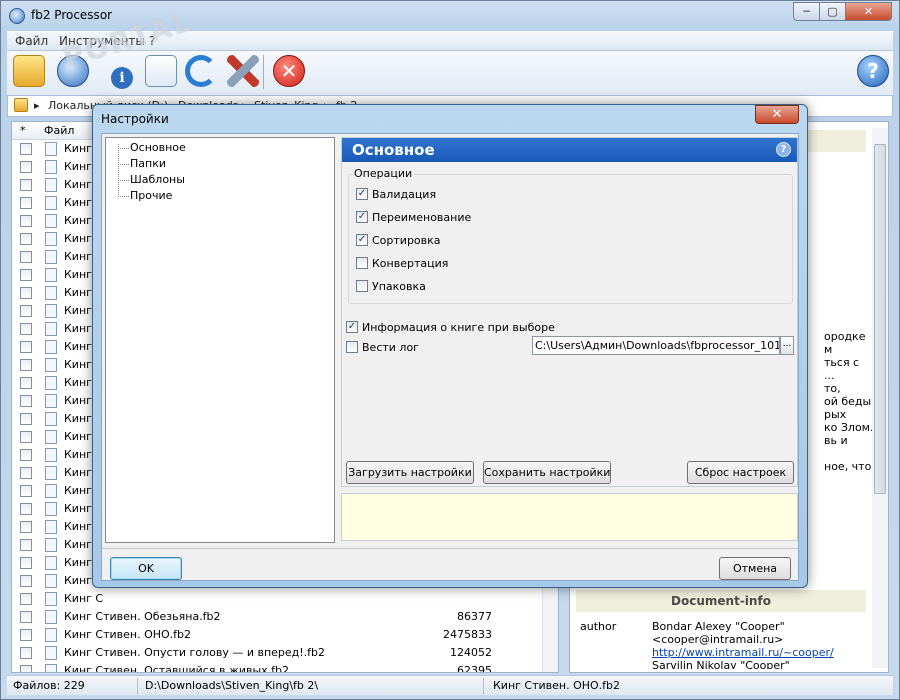 The height and width of the screenshot is (700, 900). Describe the element at coordinates (471, 652) in the screenshot. I see `file-size: 124052` at that location.